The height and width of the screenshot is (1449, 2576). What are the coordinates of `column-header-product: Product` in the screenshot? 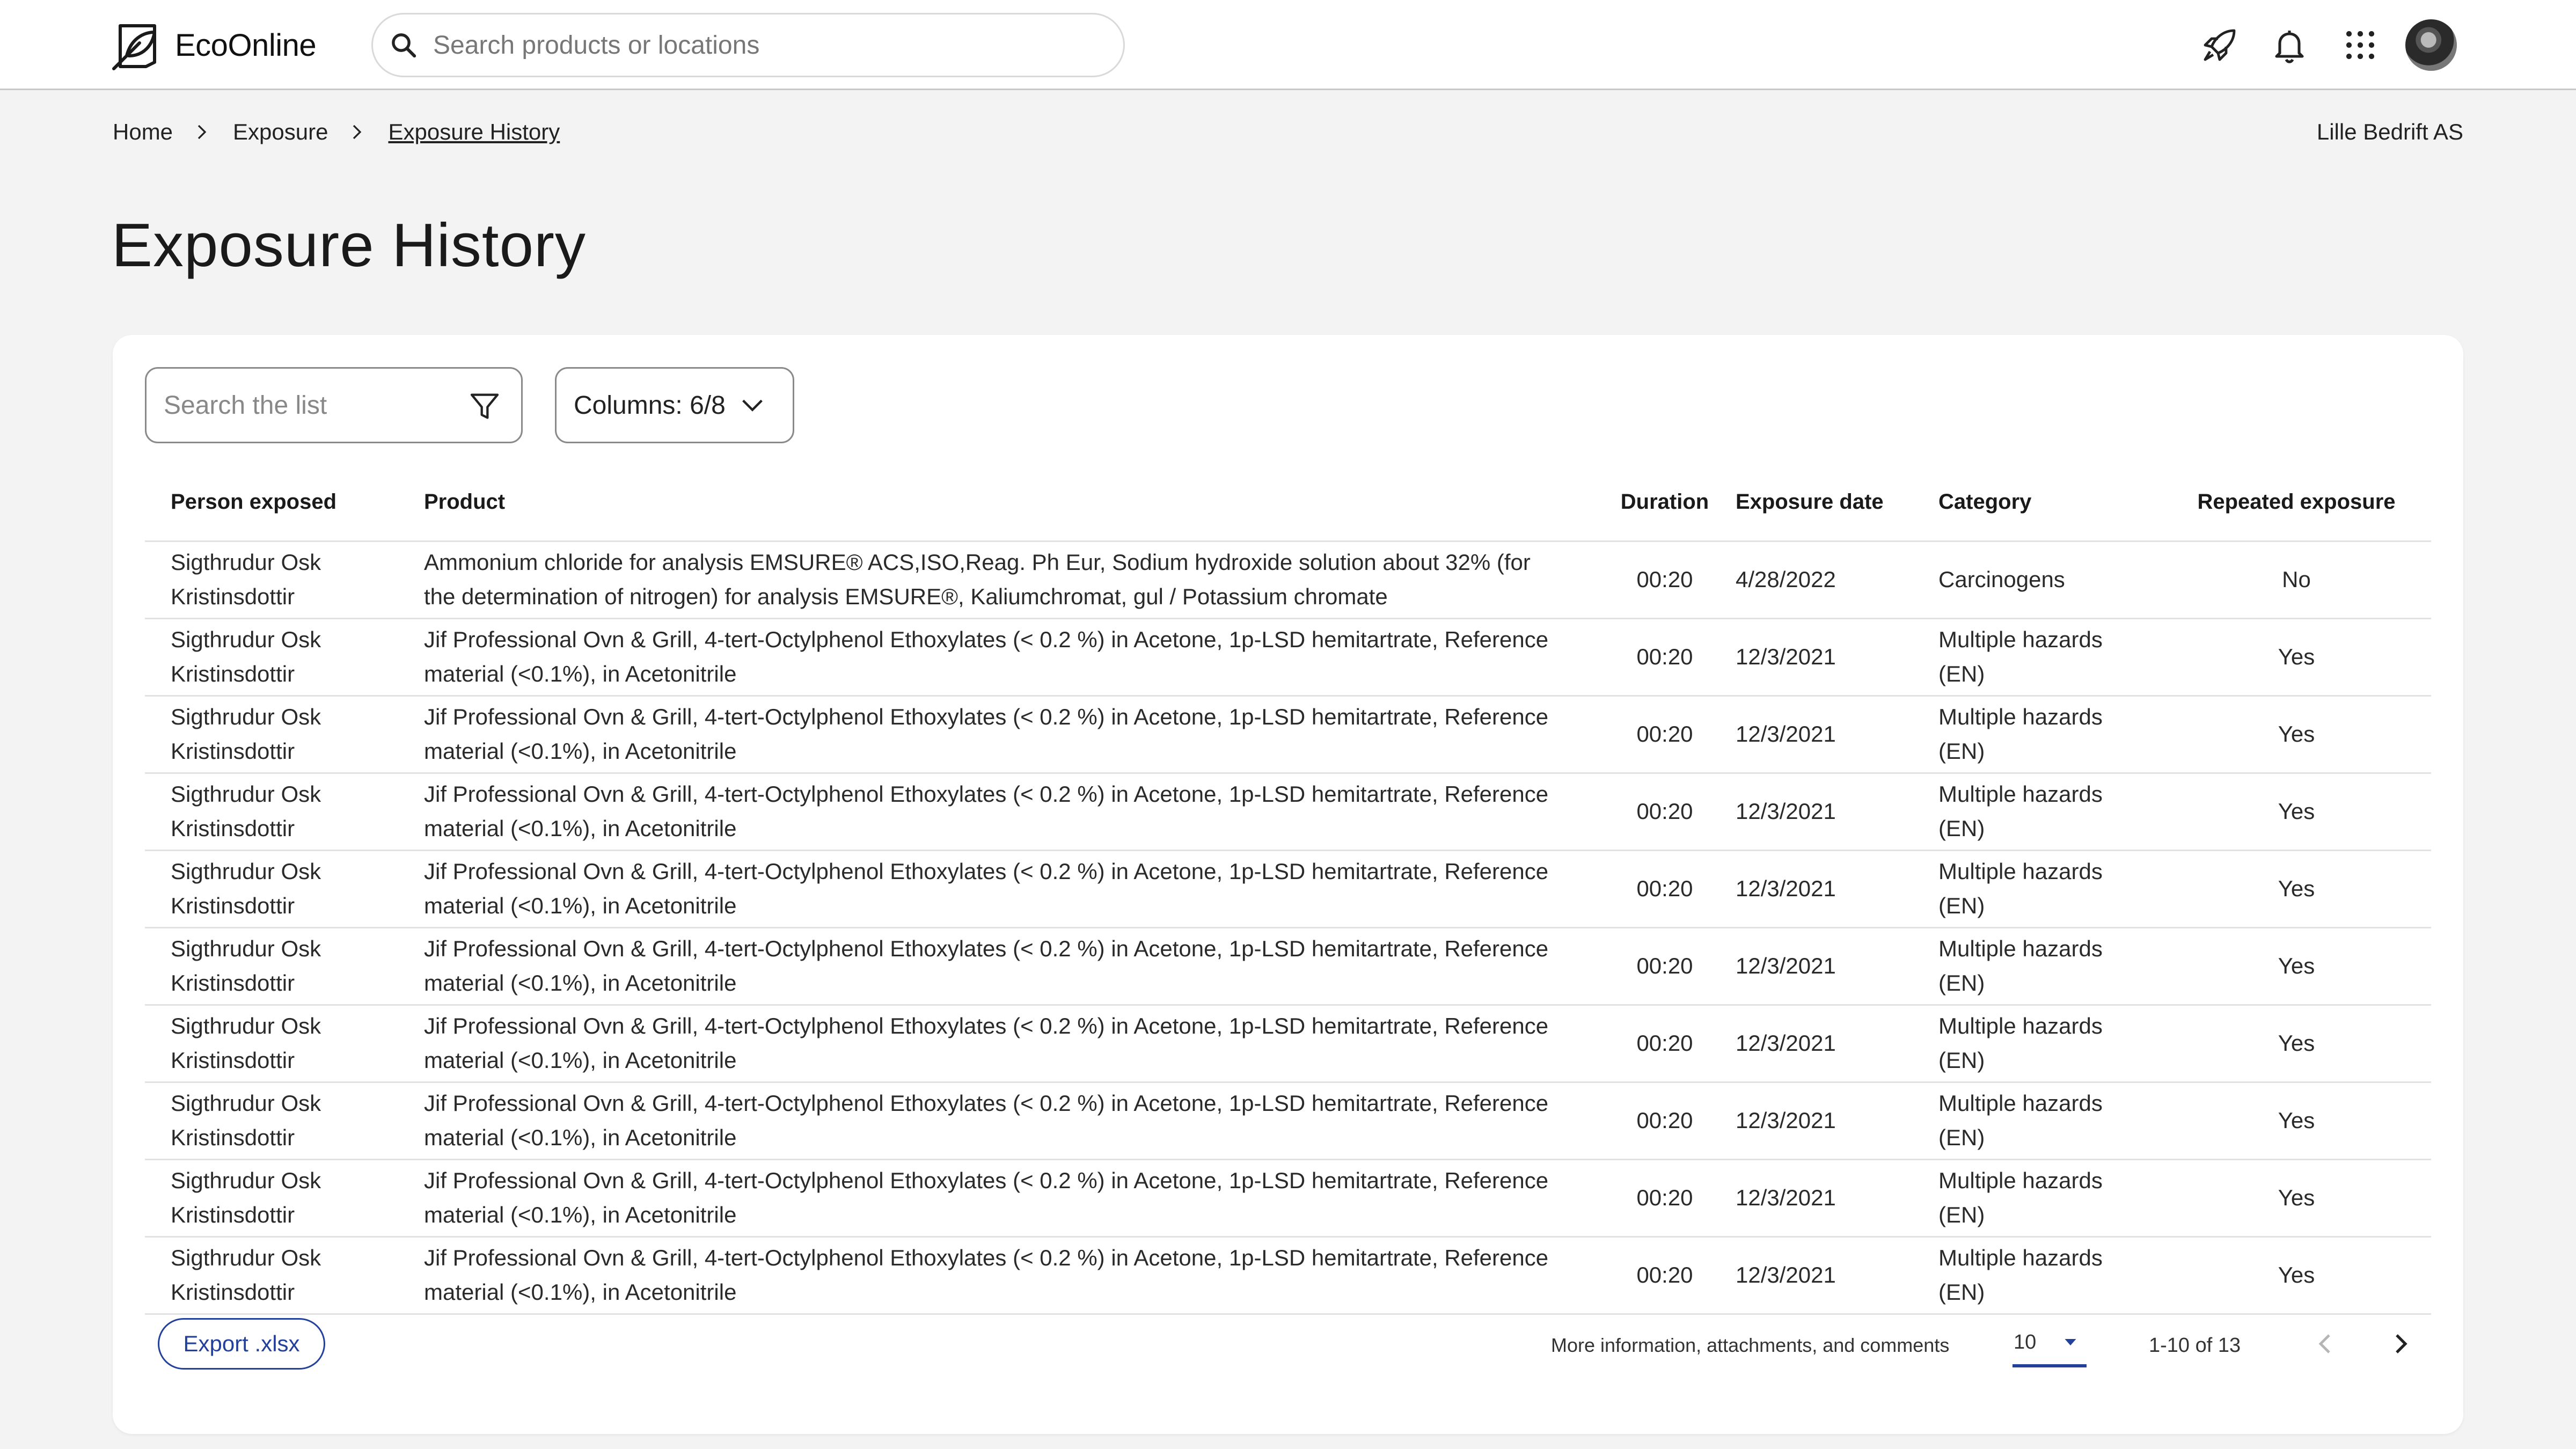 It's located at (1009, 503).